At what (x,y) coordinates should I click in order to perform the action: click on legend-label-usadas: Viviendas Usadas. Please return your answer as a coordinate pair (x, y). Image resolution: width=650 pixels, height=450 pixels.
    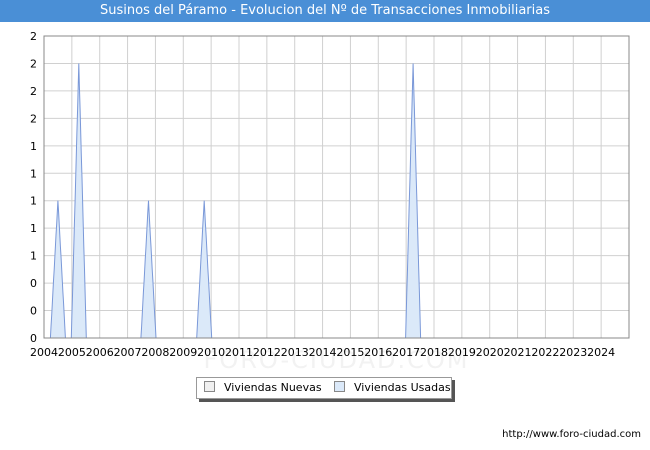
    Looking at the image, I should click on (402, 387).